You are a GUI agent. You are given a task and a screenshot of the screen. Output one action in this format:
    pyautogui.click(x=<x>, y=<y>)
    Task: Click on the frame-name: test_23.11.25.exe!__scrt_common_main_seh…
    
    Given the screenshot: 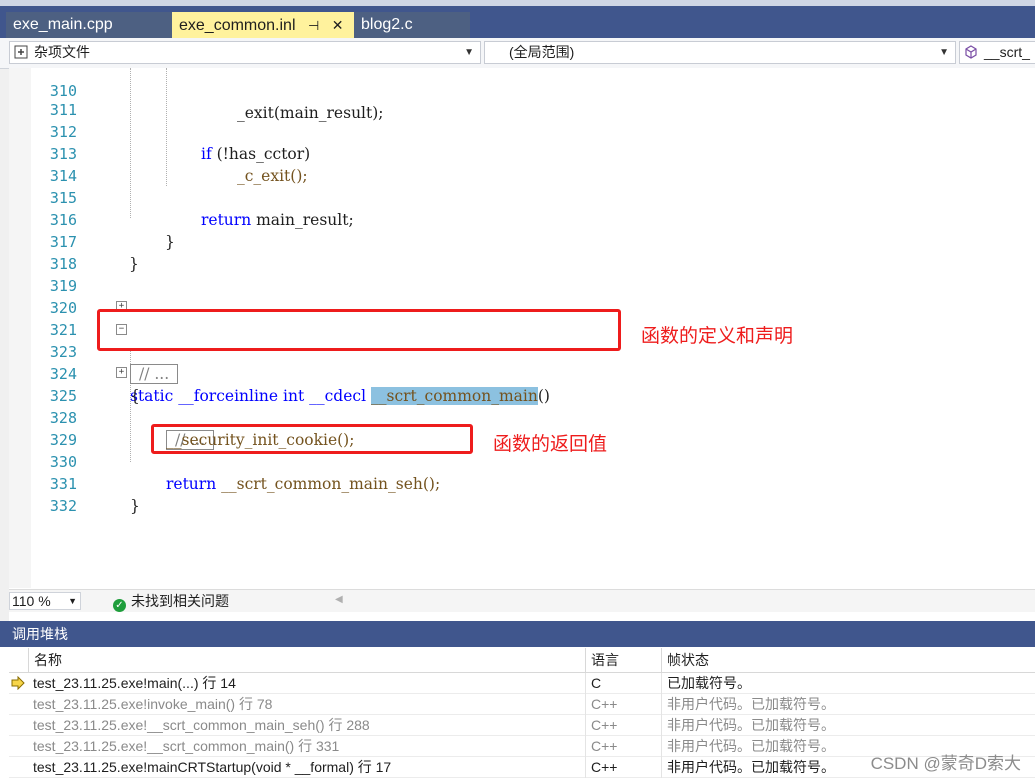 What is the action you would take?
    pyautogui.click(x=201, y=725)
    